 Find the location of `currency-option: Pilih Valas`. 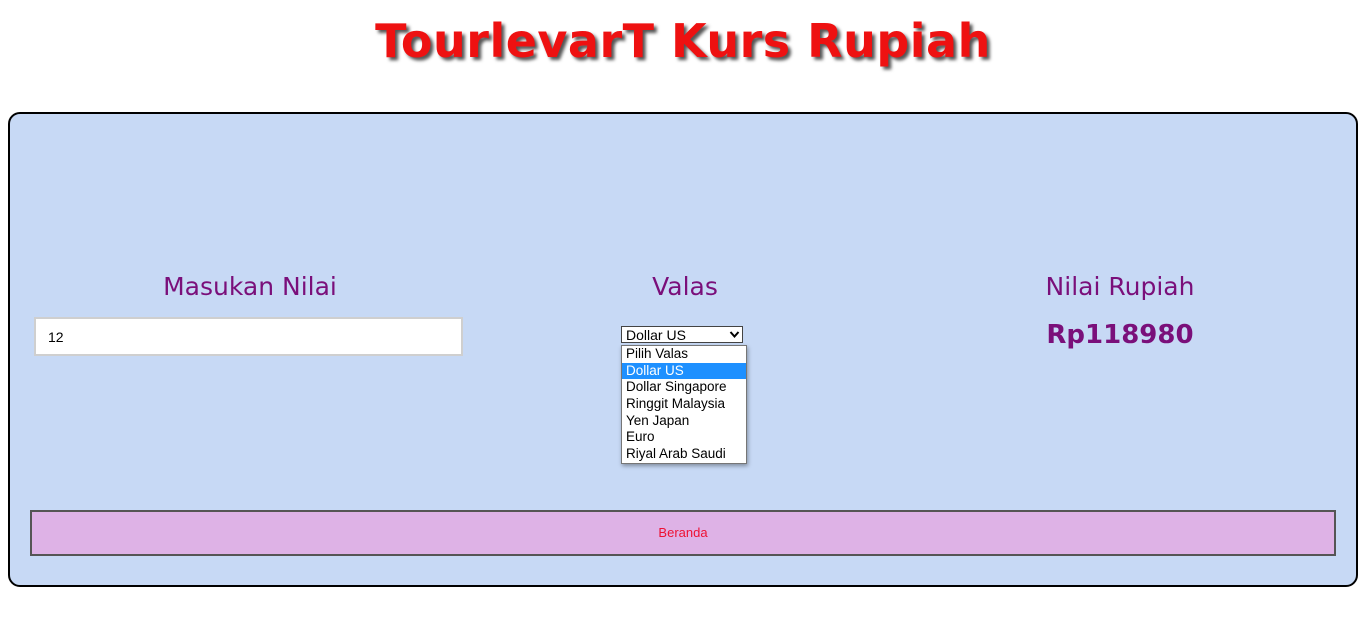

currency-option: Pilih Valas is located at coordinates (684, 354).